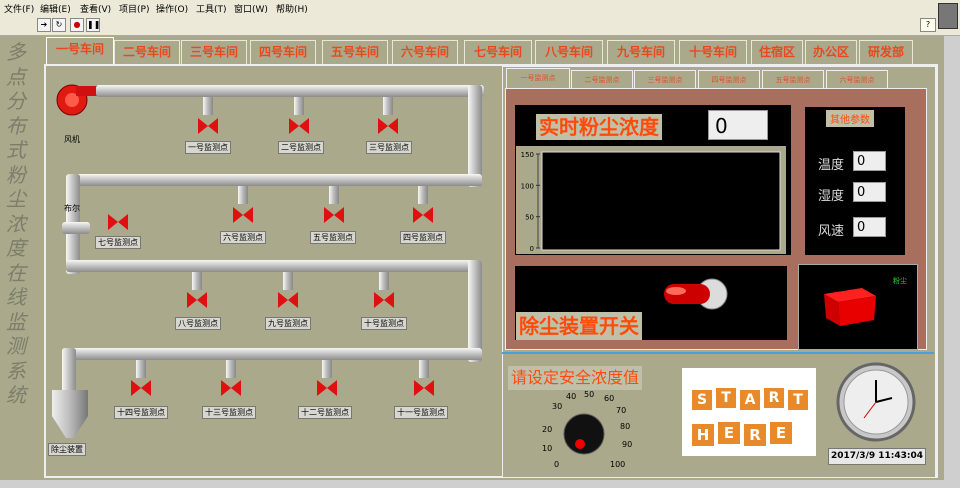 The width and height of the screenshot is (960, 488). I want to click on point-14-label: 十四号监测点, so click(141, 412).